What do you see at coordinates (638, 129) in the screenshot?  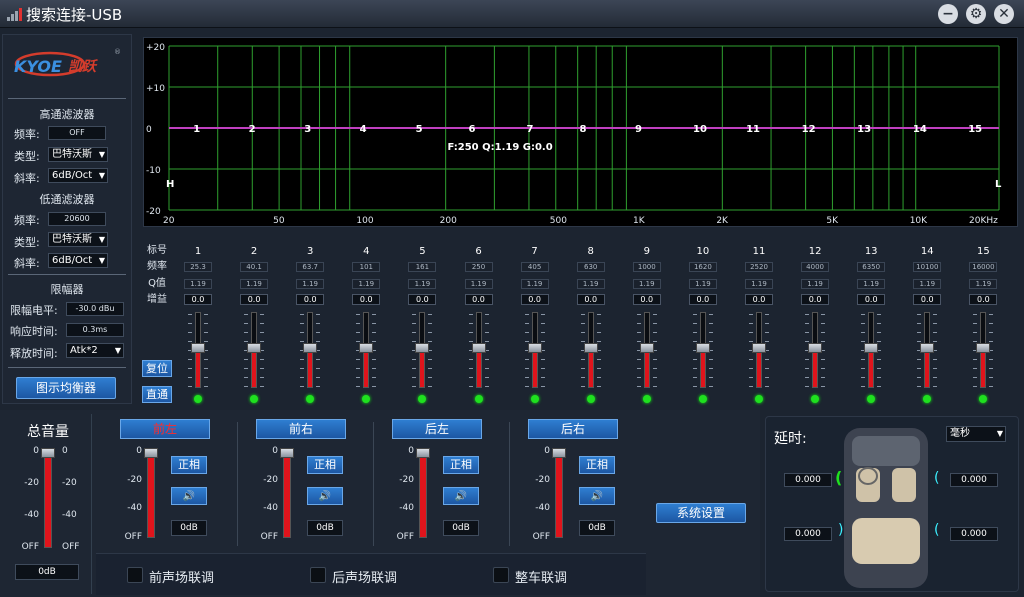 I see `band-marker: 9` at bounding box center [638, 129].